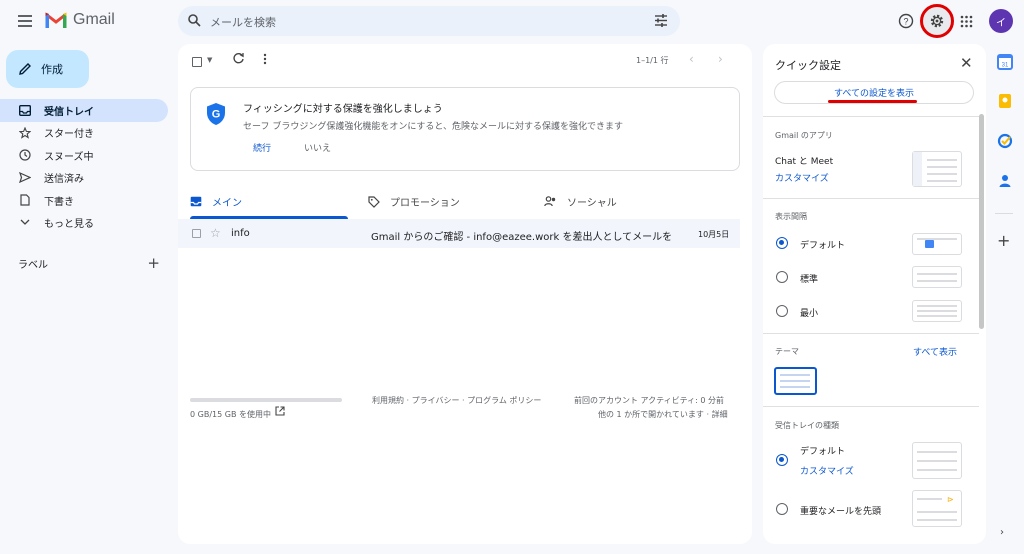 The width and height of the screenshot is (1024, 554). Describe the element at coordinates (265, 59) in the screenshot. I see `more-vert-icon` at that location.